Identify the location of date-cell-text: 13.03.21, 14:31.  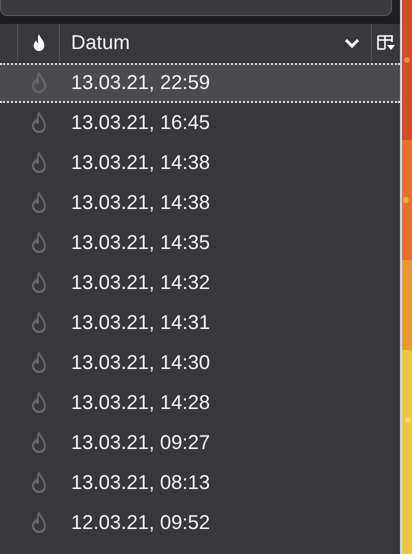
(140, 323).